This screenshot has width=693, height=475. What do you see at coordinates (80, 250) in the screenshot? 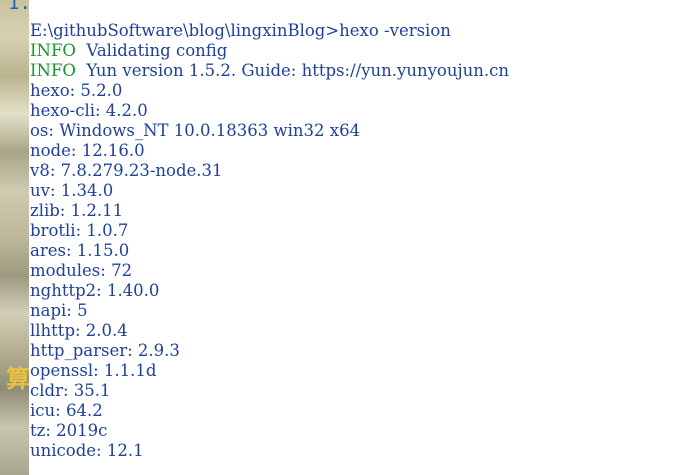
I see `output-line-ares: ares: 1.15.0` at bounding box center [80, 250].